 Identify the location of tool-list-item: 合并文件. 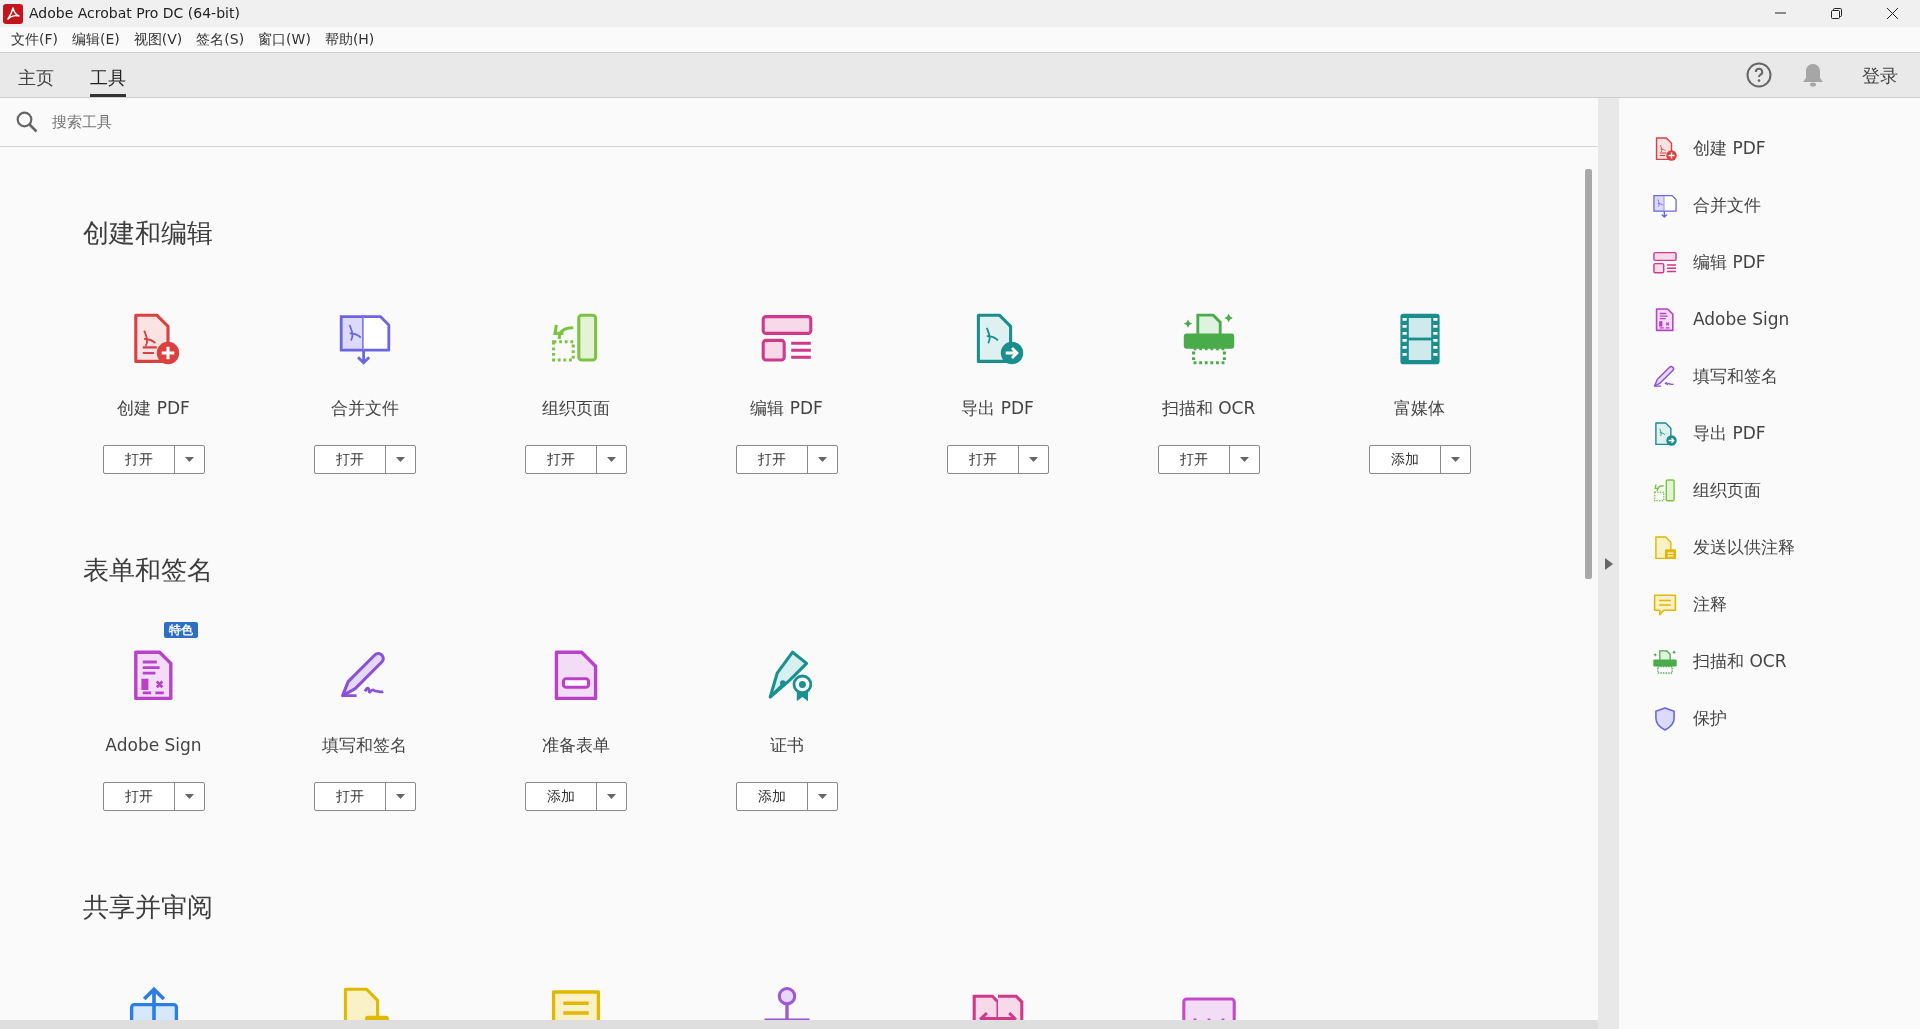
(1769, 205).